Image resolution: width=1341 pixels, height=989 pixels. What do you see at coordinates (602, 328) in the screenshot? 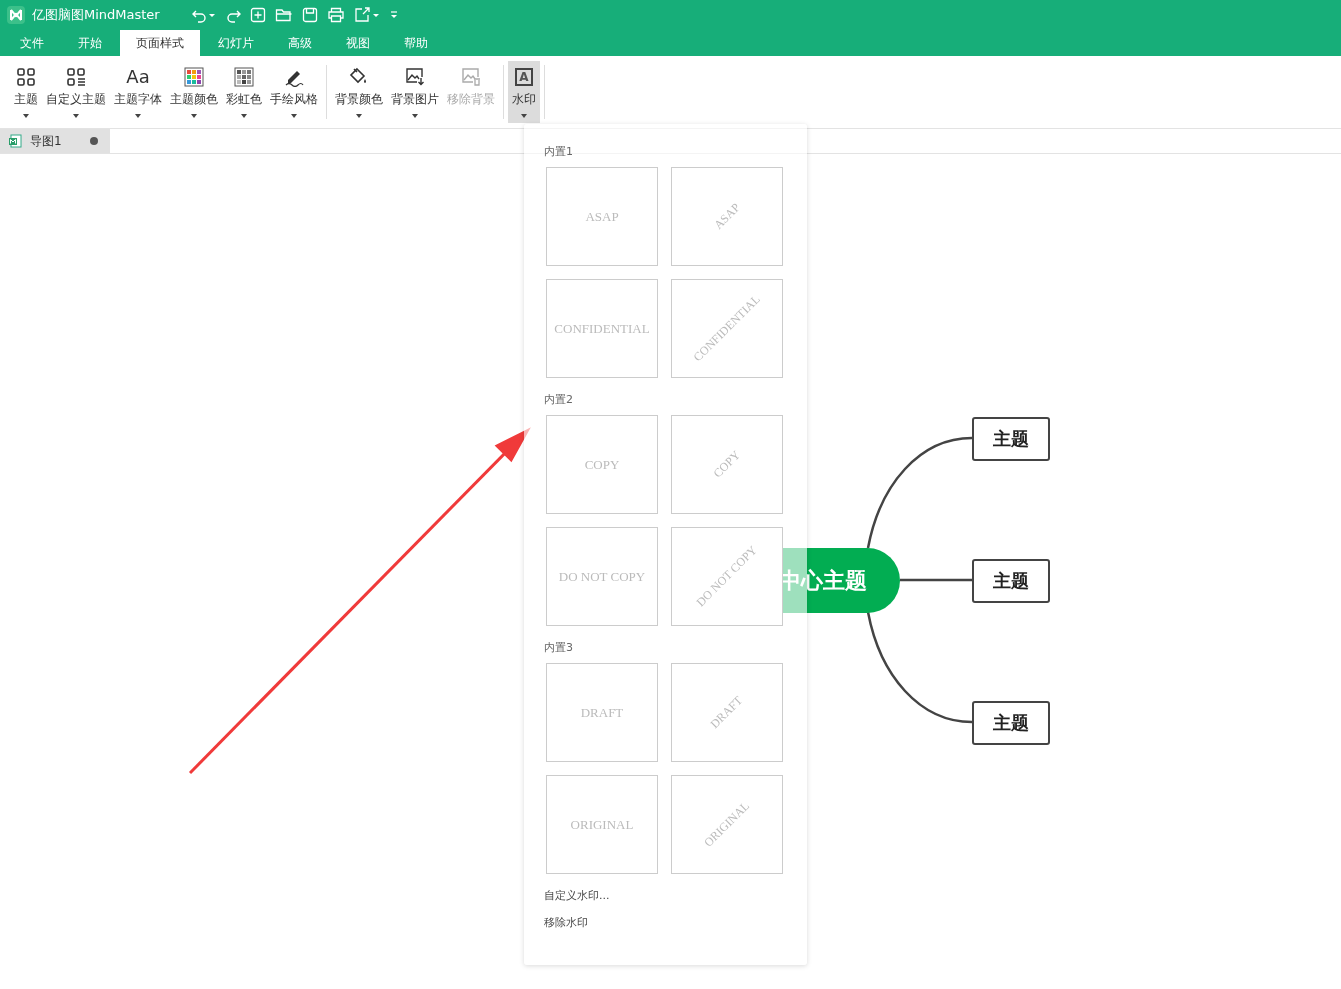
I see `watermark-option: CONFIDENTIAL` at bounding box center [602, 328].